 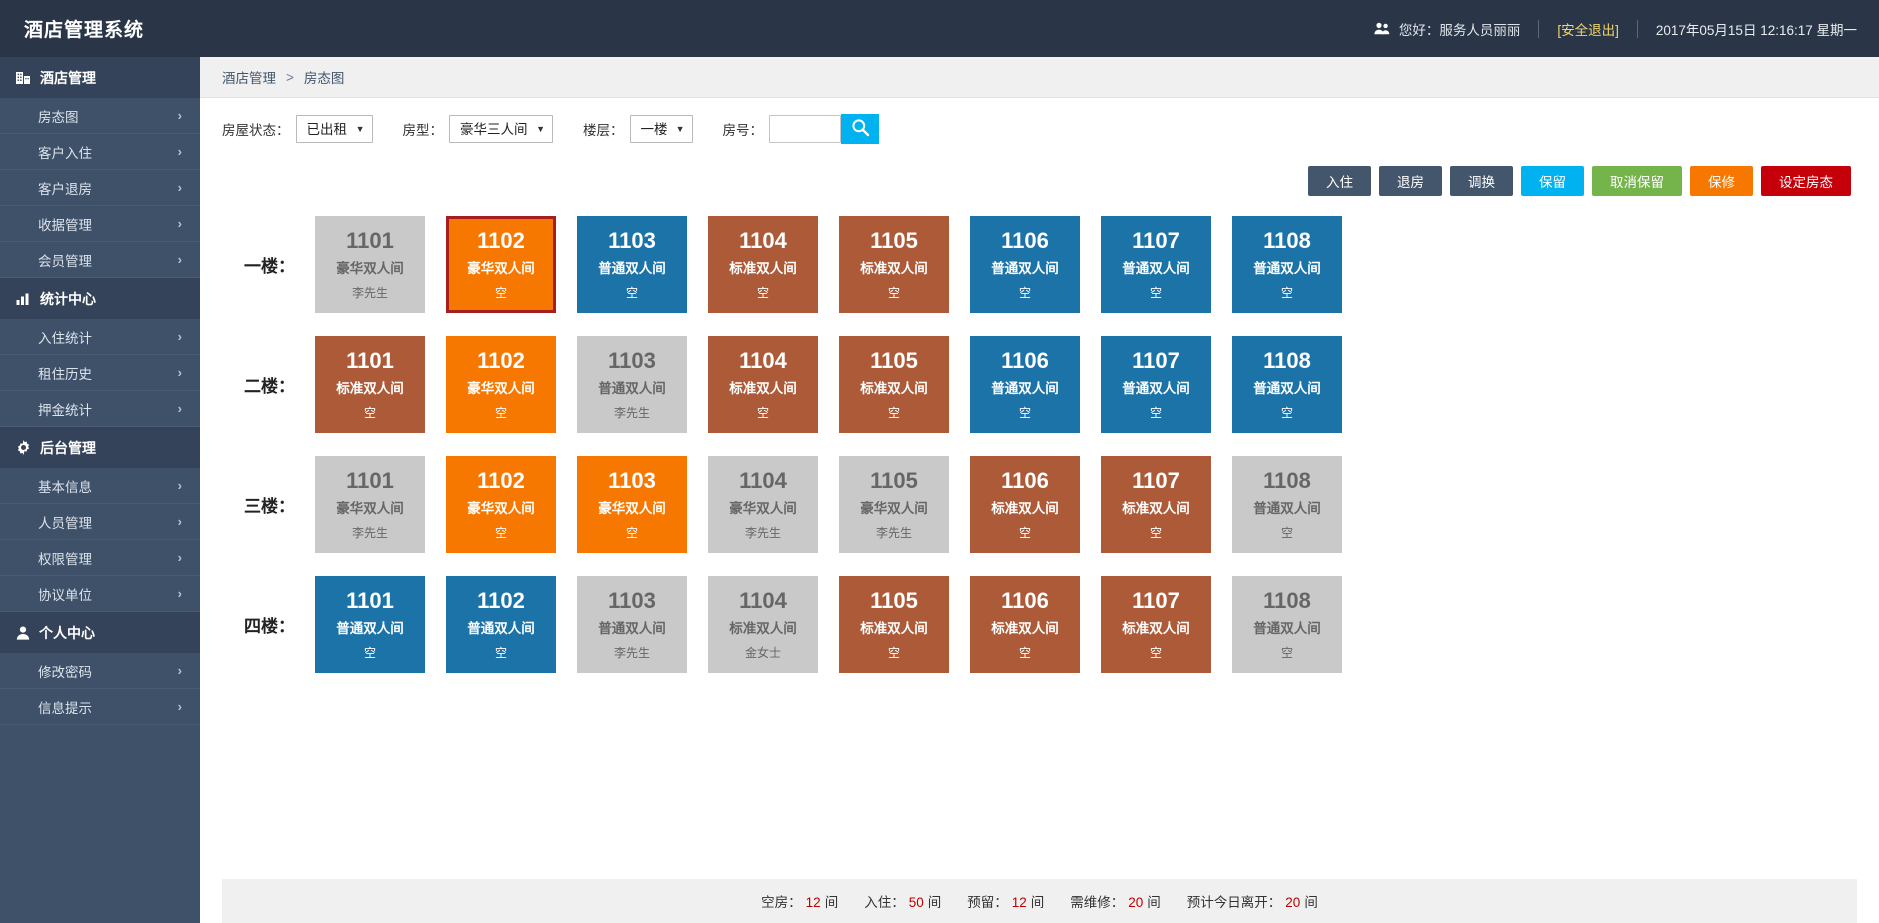 I want to click on status-stat-4: 预计今日离开： 20 间, so click(x=1252, y=901).